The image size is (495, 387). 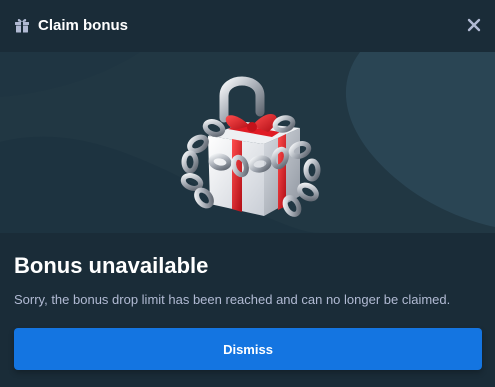 I want to click on bonus-unavailable-title: Bonus unavailable, so click(x=111, y=265).